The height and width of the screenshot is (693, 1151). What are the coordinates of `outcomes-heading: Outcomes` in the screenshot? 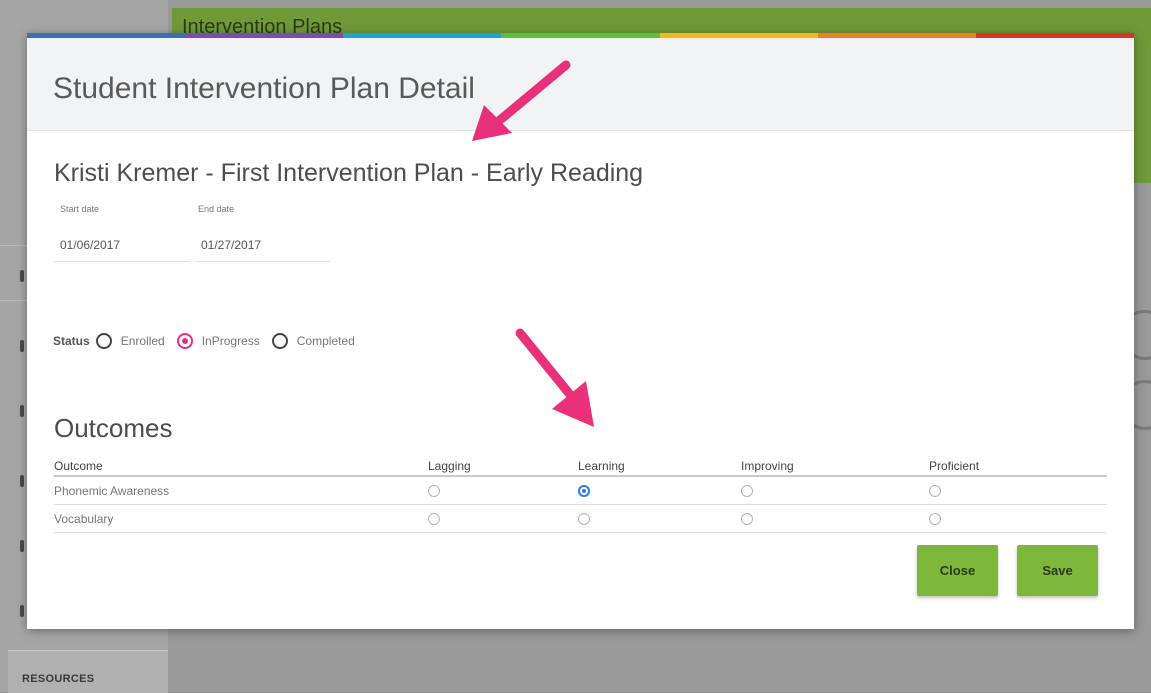 It's located at (113, 428).